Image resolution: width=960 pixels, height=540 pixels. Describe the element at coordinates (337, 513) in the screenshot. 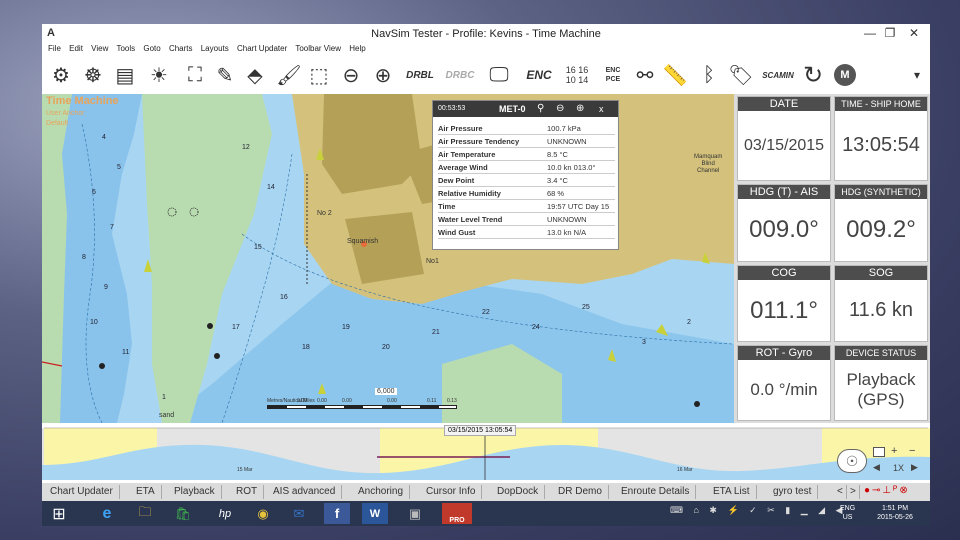

I see `facebook-icon: f` at that location.